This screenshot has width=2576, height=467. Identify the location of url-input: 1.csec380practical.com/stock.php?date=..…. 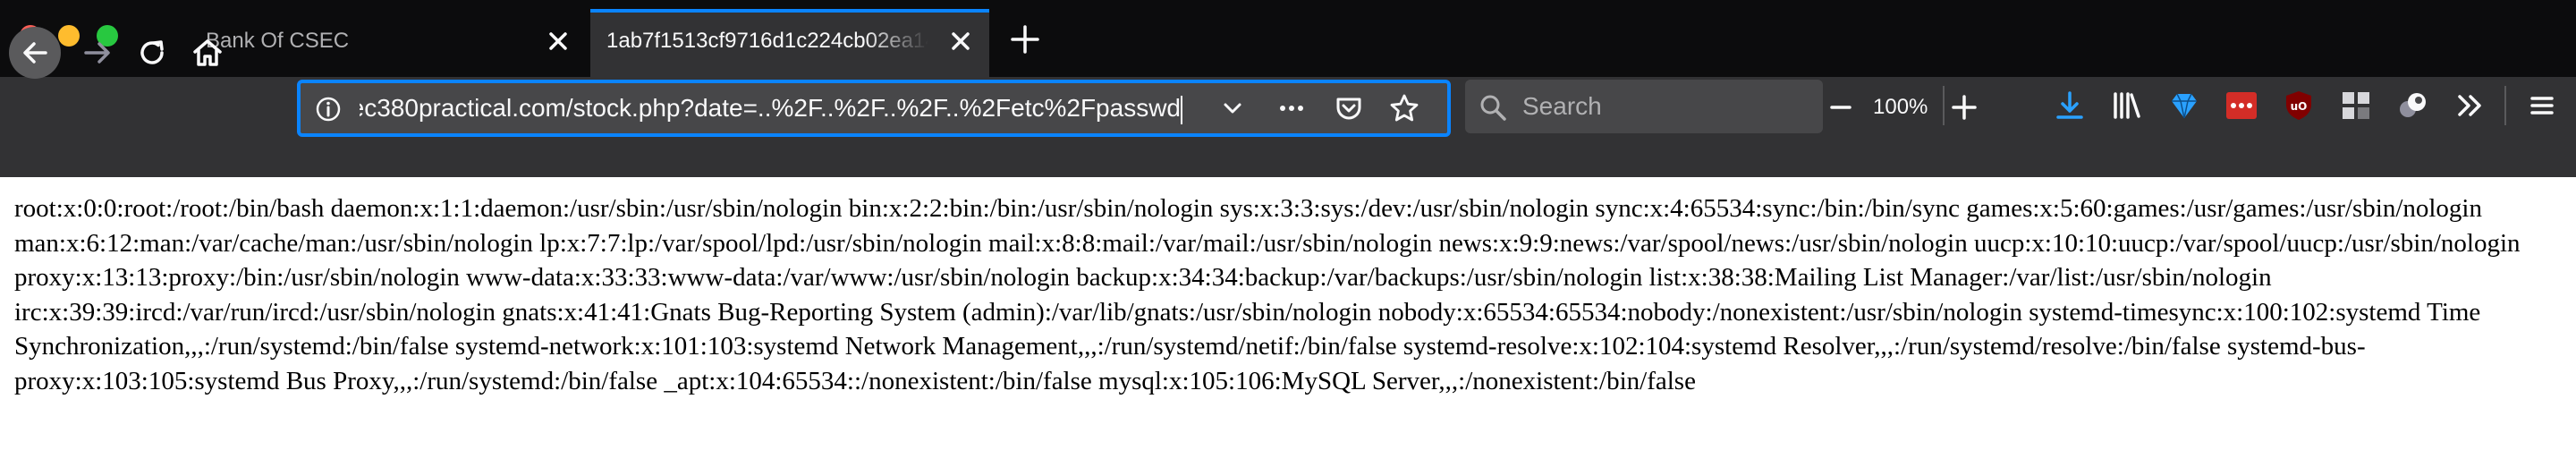
(771, 108).